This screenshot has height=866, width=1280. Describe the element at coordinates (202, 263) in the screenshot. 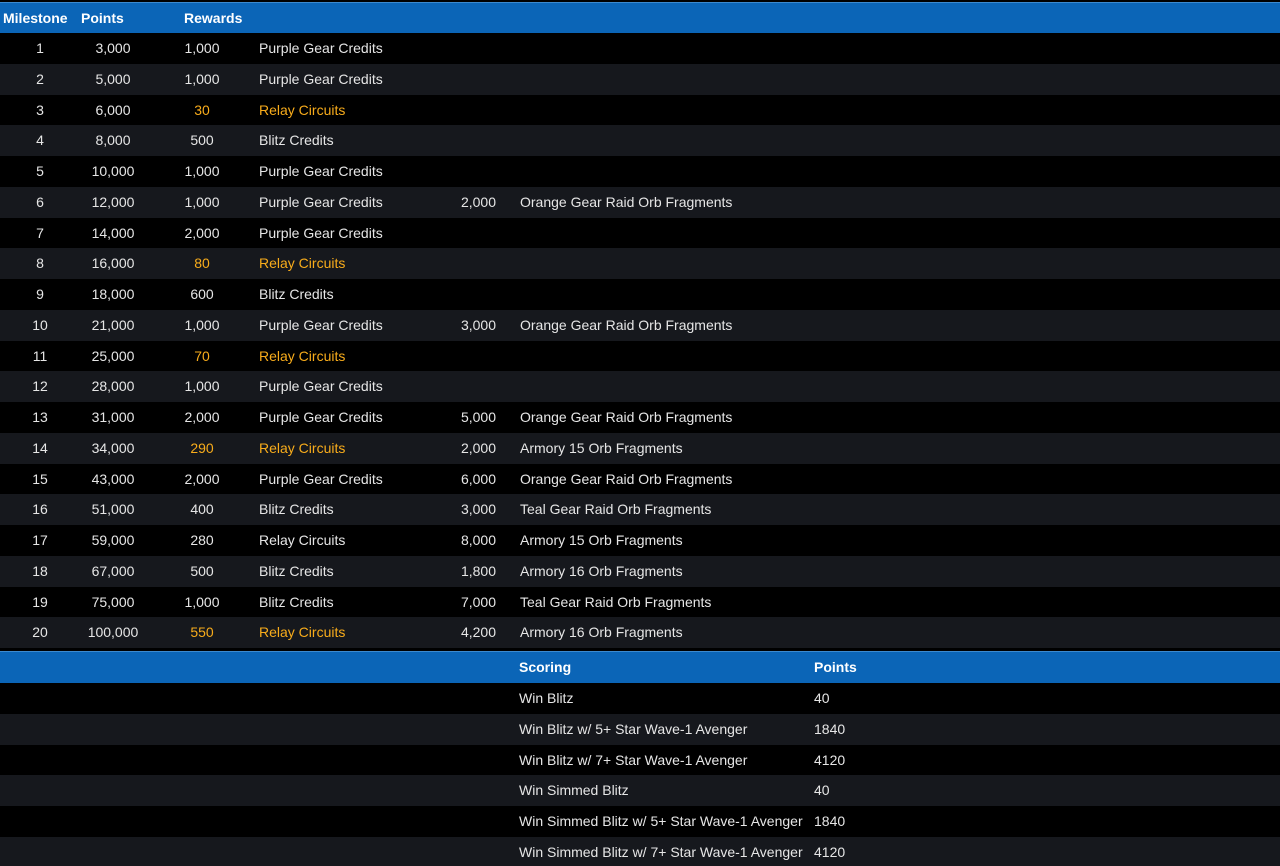

I see `reward-amount: 80` at that location.